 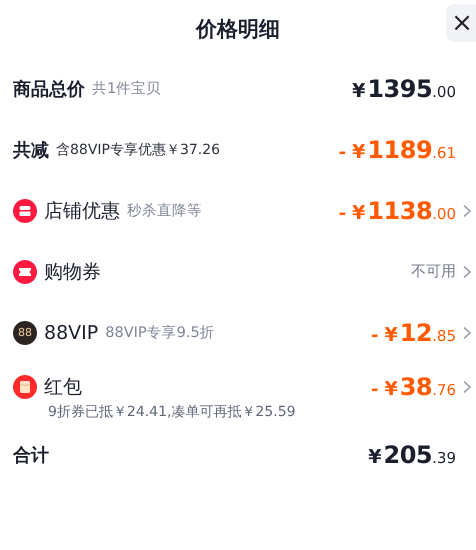 I want to click on status-text: 不可用, so click(x=433, y=271).